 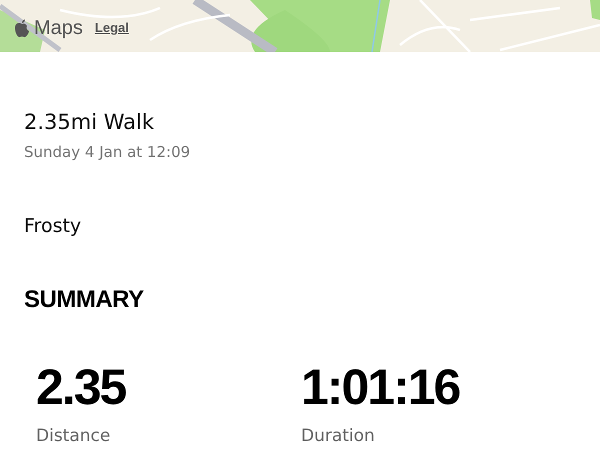 What do you see at coordinates (338, 436) in the screenshot?
I see `stat-label: Duration` at bounding box center [338, 436].